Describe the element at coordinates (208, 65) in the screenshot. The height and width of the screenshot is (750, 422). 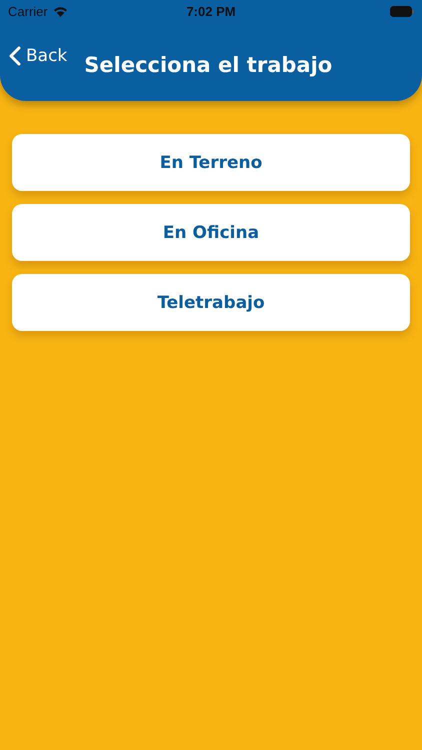
I see `page-title: Selecciona el trabajo` at that location.